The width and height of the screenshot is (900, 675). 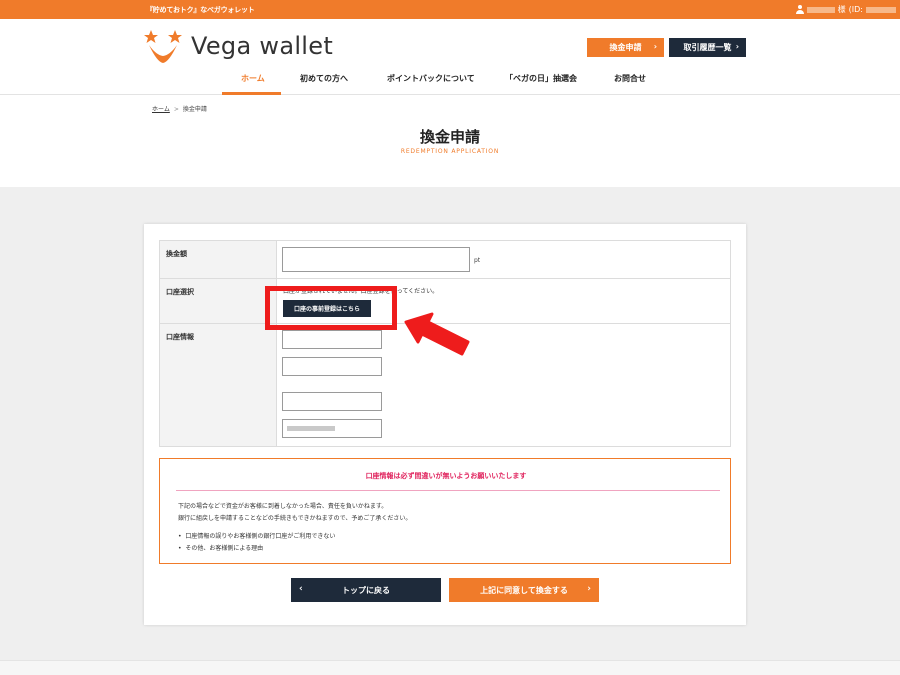 I want to click on nav-pointback: ポイントバックについて, so click(x=431, y=78).